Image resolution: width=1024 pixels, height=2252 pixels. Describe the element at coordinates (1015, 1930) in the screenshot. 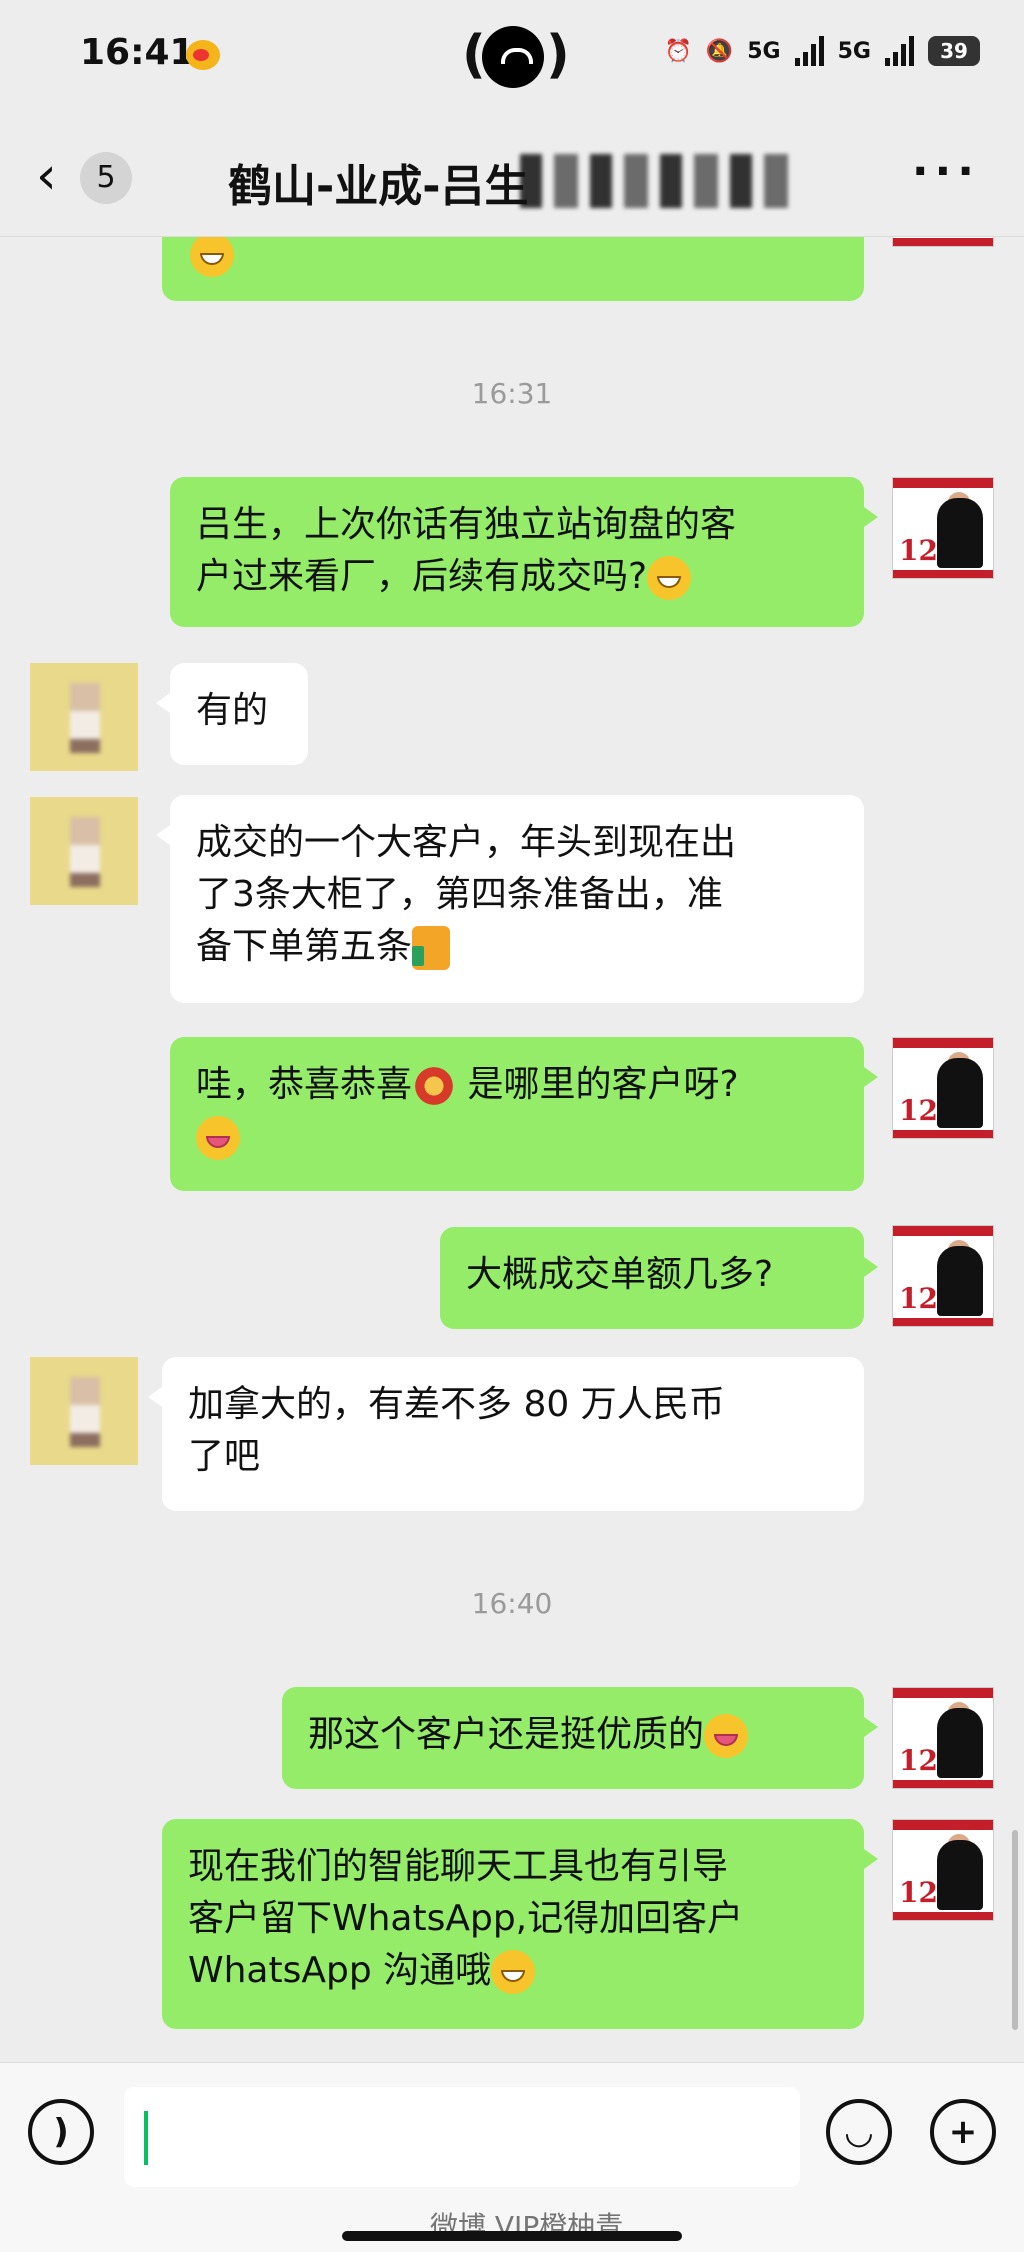

I see `scrollbar` at that location.